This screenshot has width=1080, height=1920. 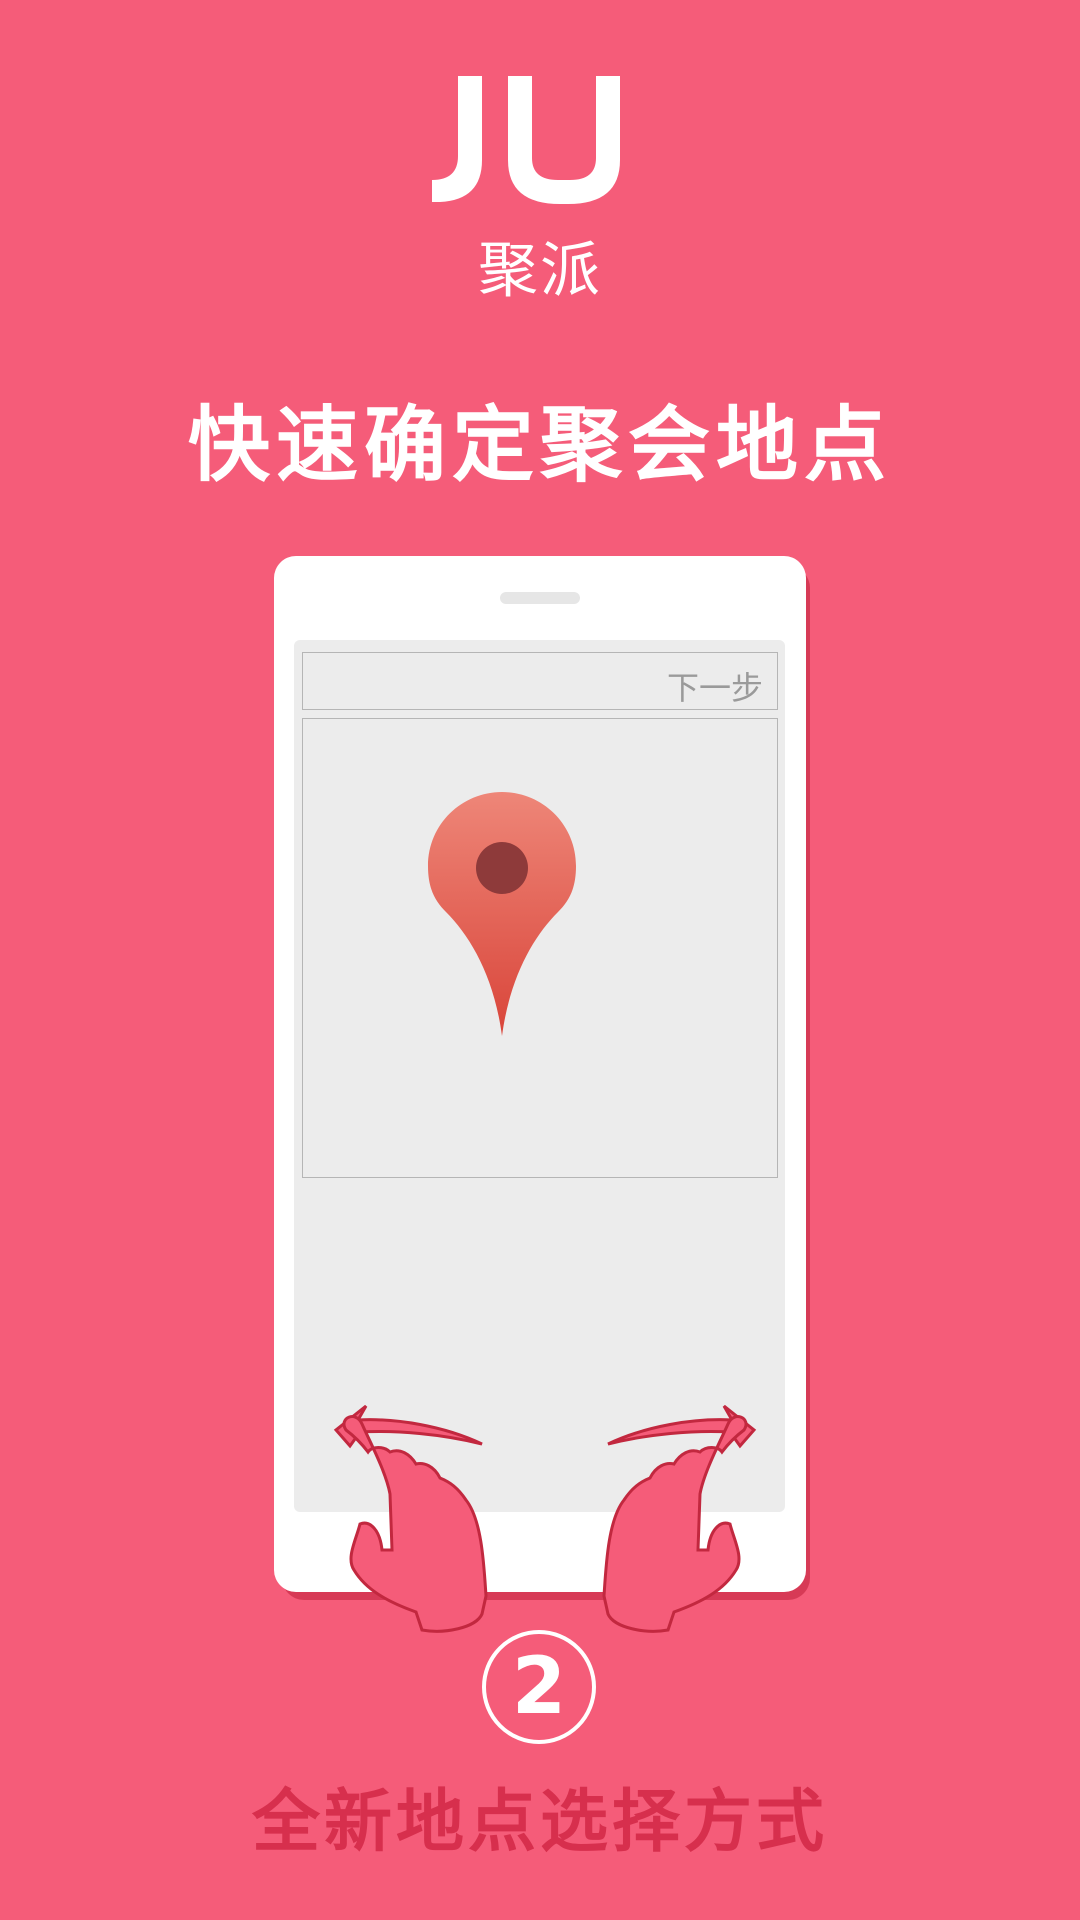 What do you see at coordinates (715, 686) in the screenshot?
I see `next-step-button: 下一步` at bounding box center [715, 686].